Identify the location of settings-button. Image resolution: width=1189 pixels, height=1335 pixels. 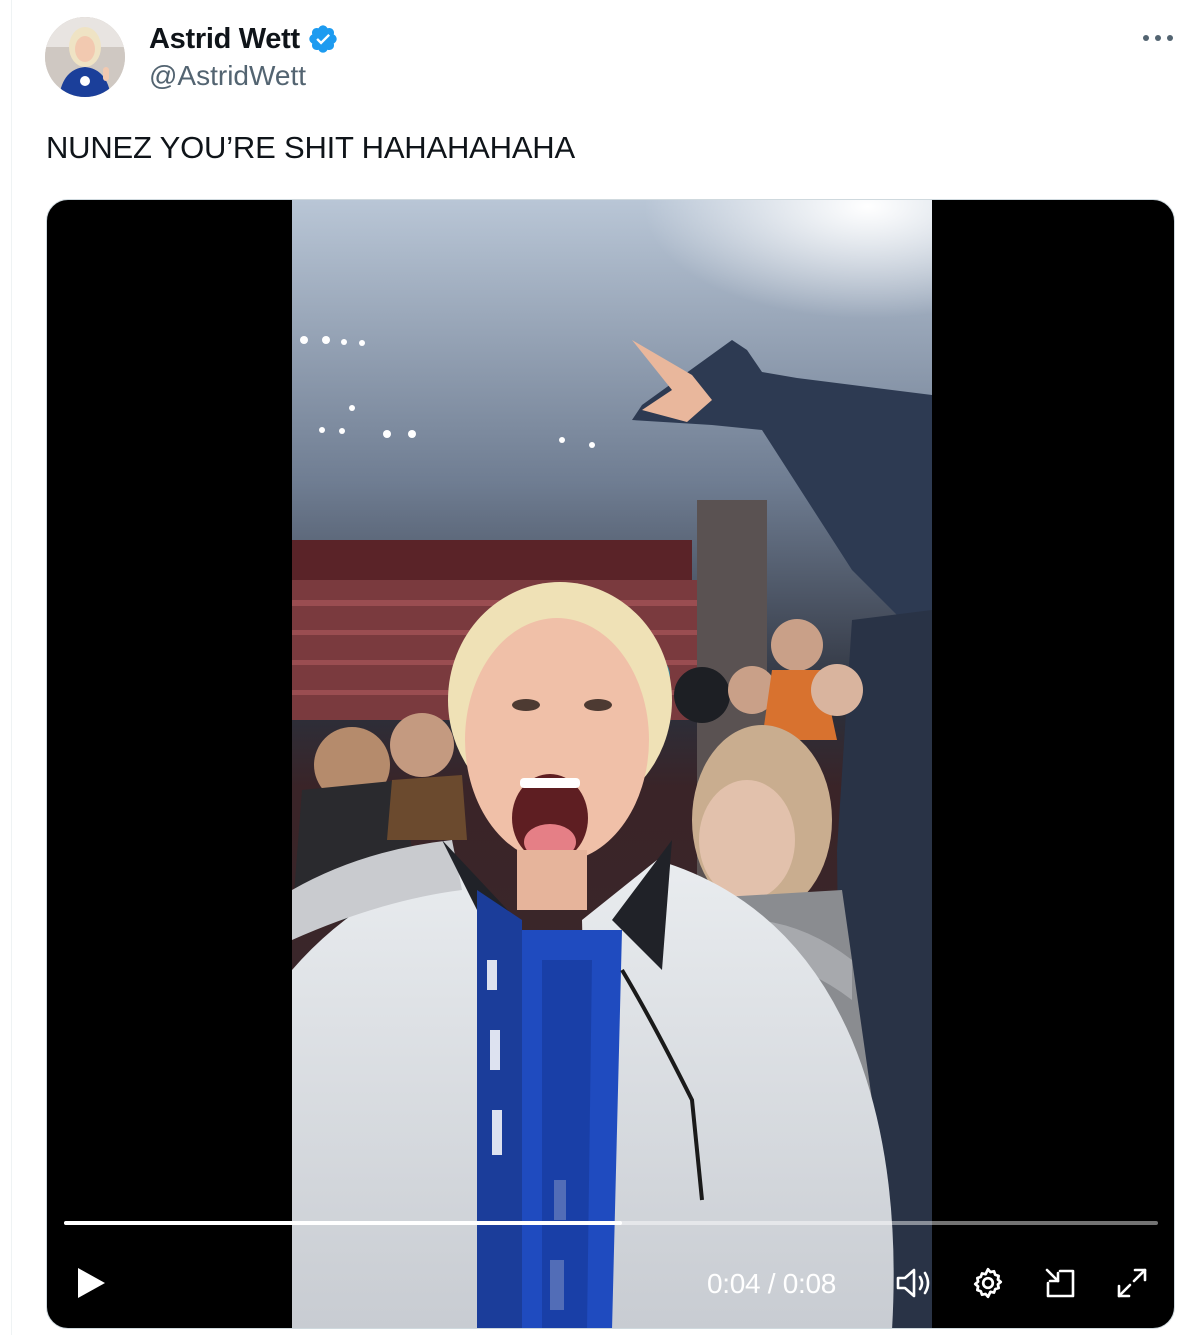
(988, 1285).